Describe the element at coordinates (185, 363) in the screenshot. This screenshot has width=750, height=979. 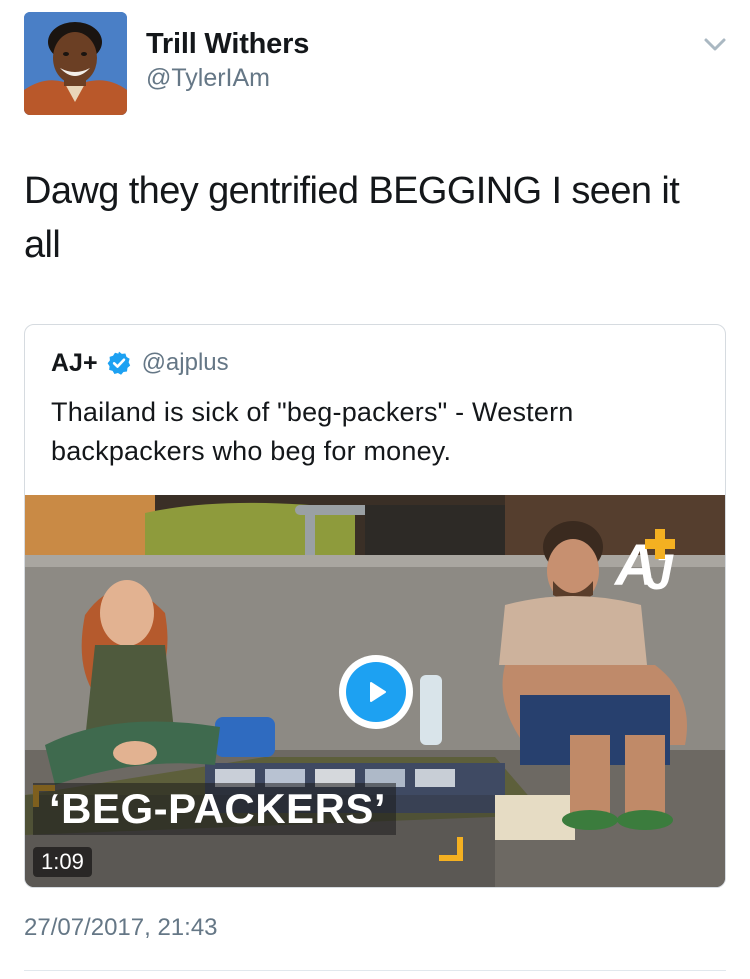
I see `quoted-author-handle: @ajplus` at that location.